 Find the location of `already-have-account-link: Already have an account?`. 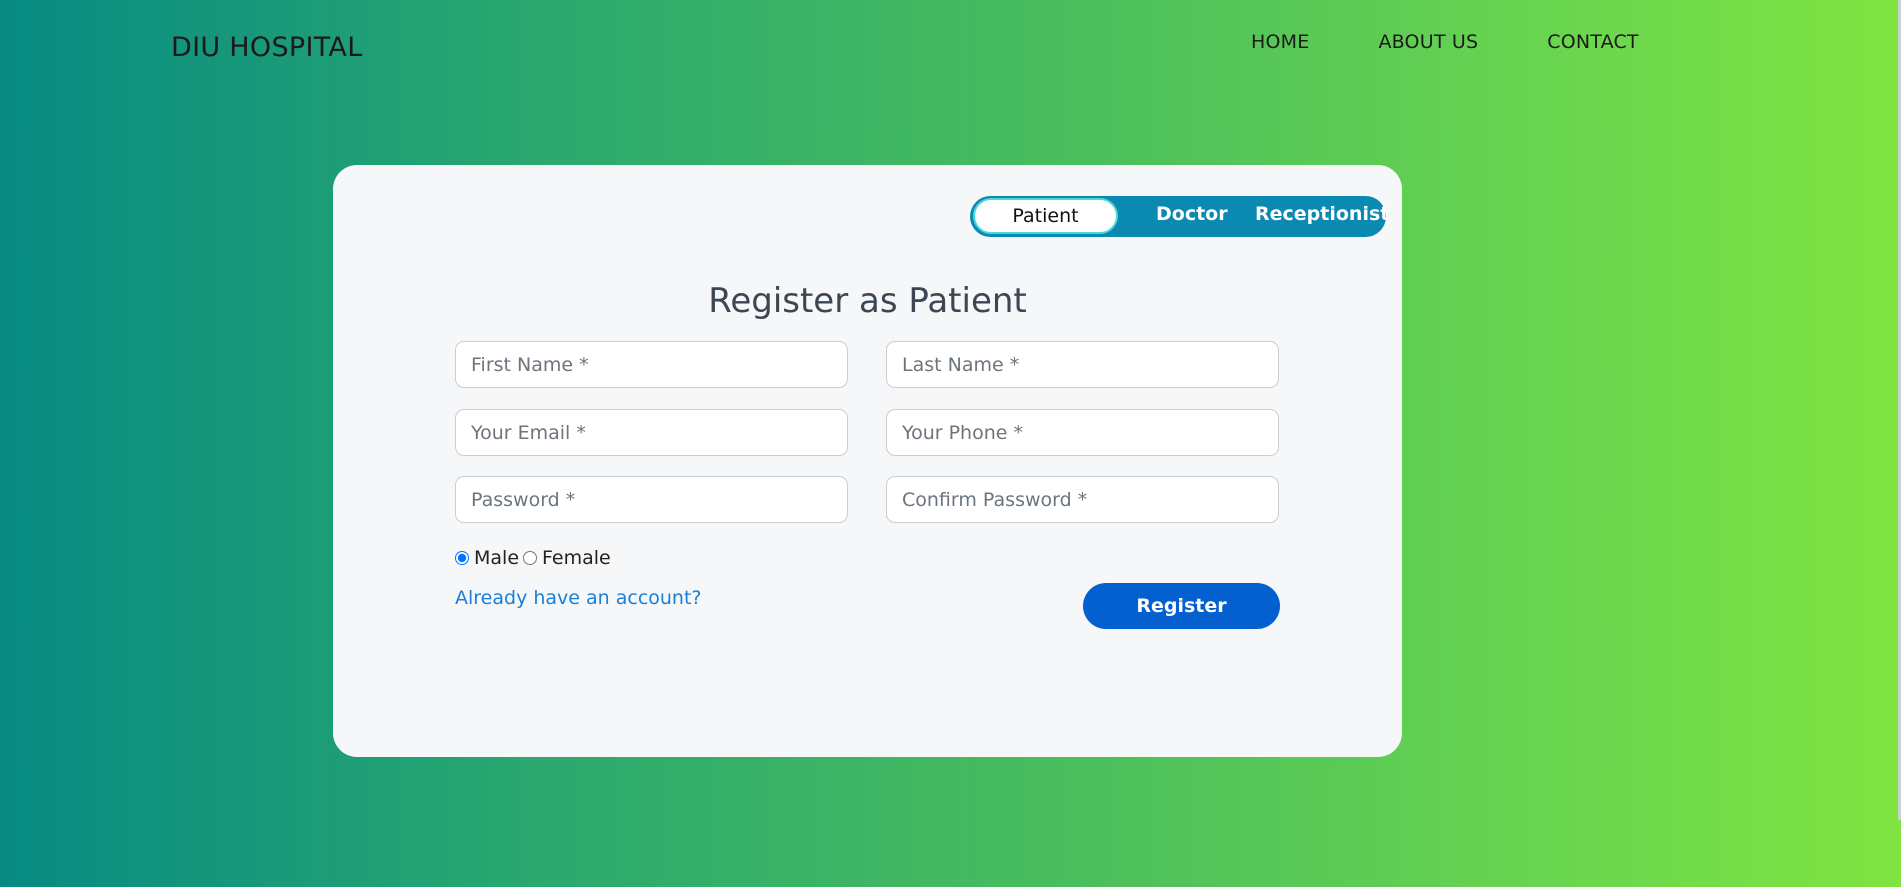

already-have-account-link: Already have an account? is located at coordinates (578, 598).